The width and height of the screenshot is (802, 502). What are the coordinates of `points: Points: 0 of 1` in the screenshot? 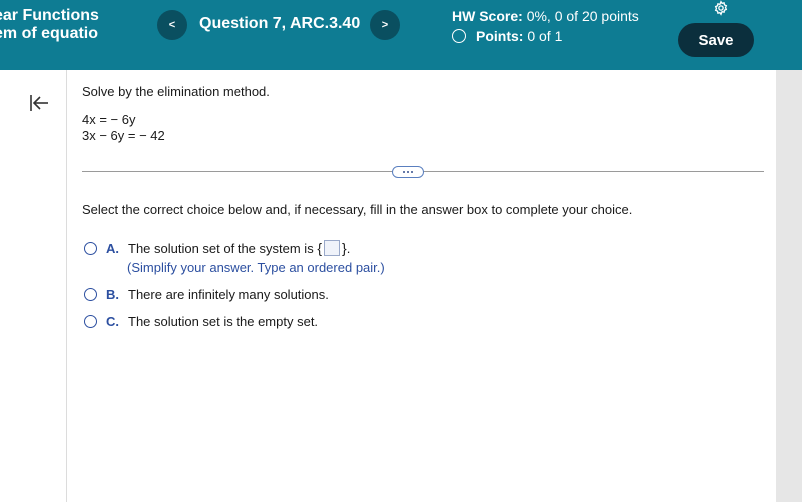 It's located at (545, 36).